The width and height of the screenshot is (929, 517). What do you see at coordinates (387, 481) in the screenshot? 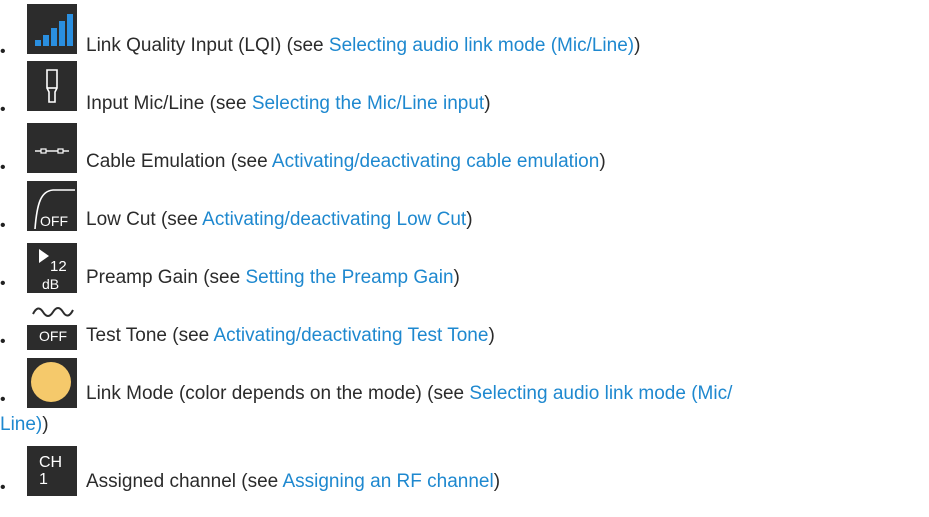
I see `link-assigning-rf-channel: Assigning an RF channel` at bounding box center [387, 481].